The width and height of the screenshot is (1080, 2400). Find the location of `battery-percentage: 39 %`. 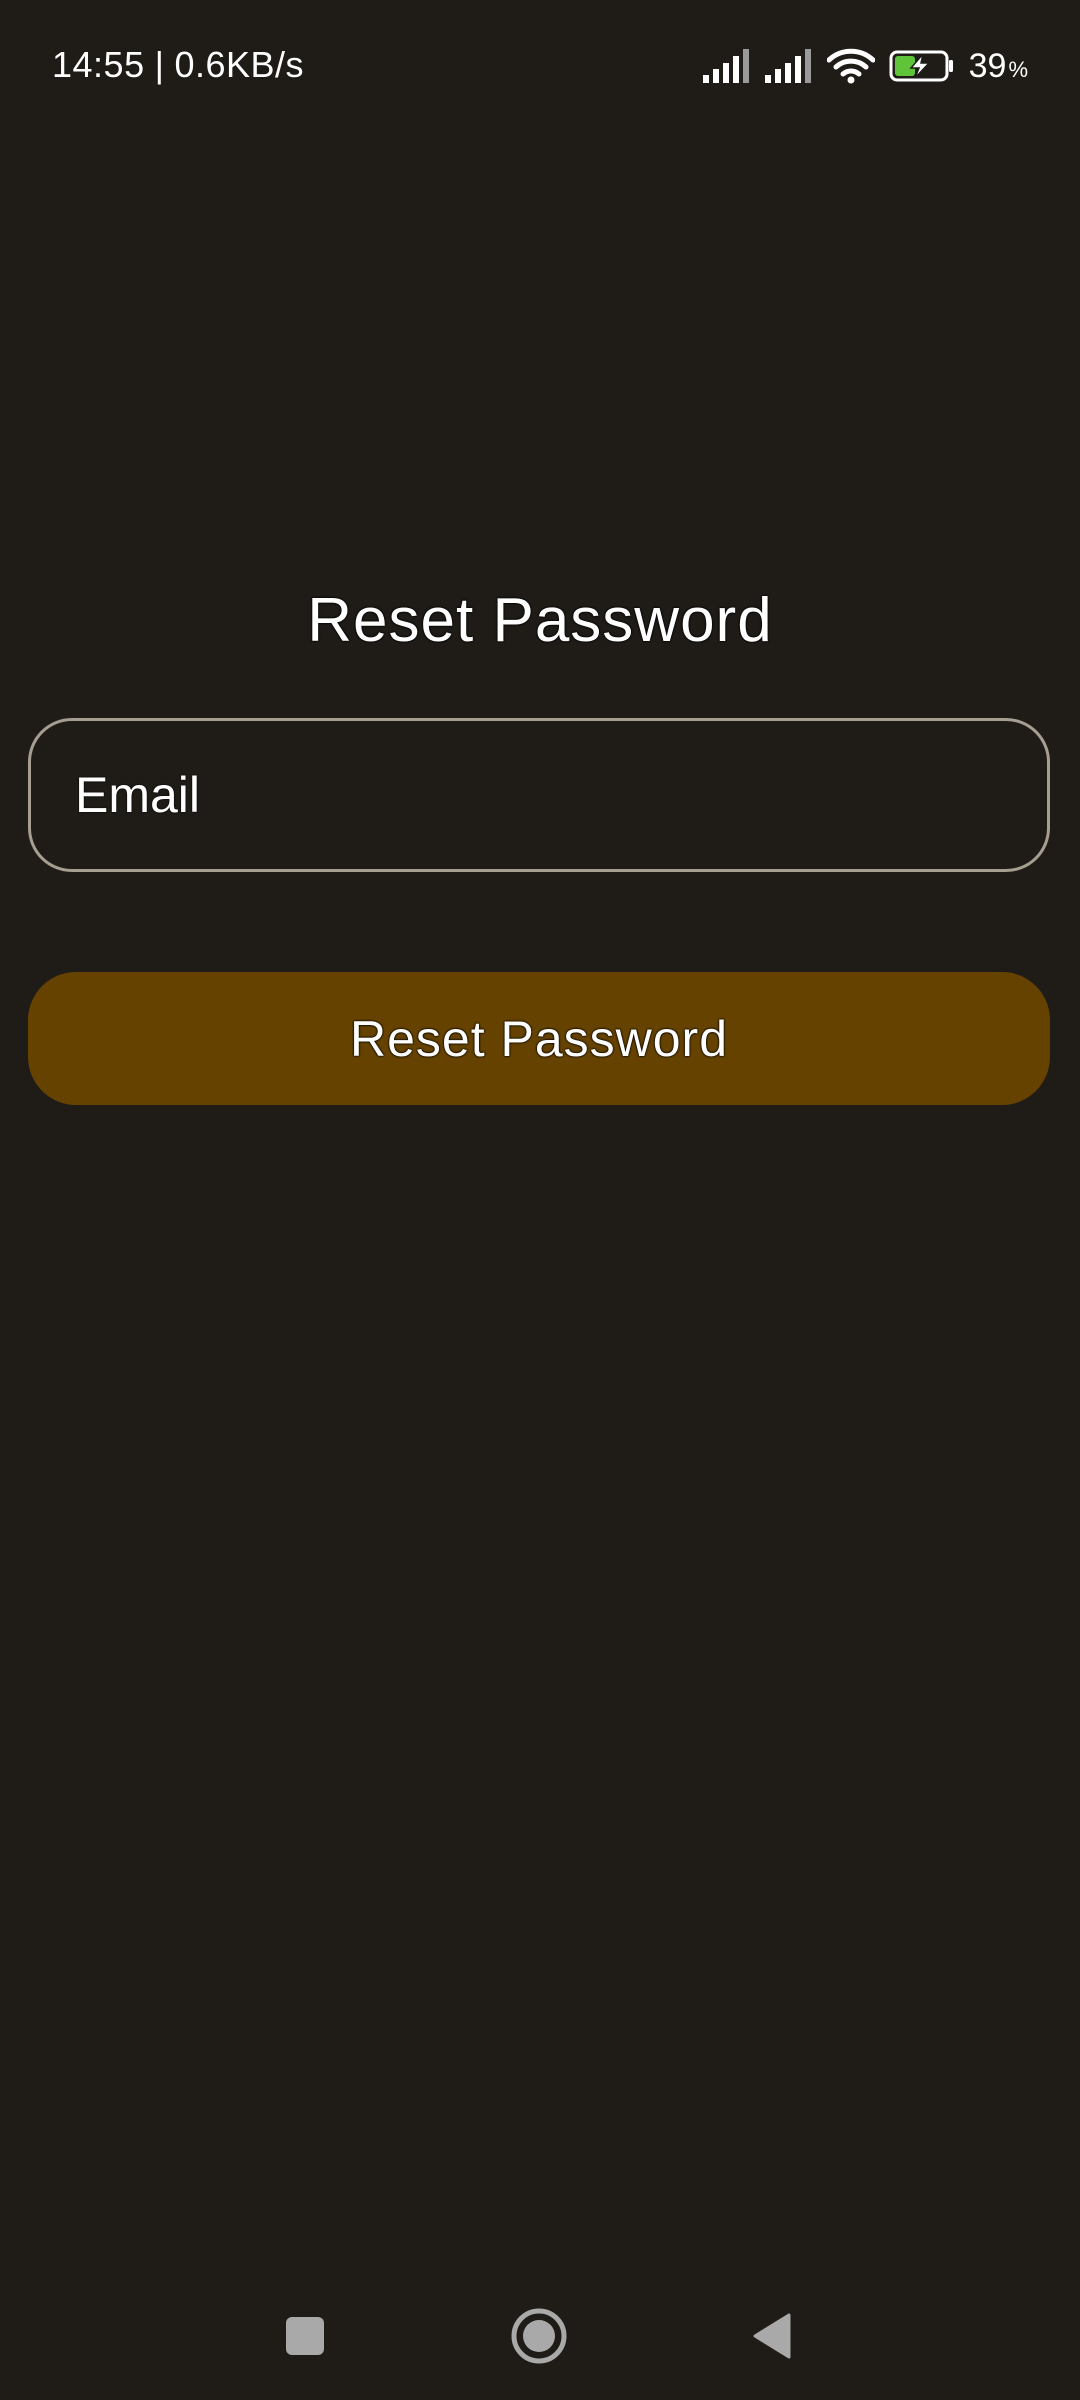

battery-percentage: 39 % is located at coordinates (998, 66).